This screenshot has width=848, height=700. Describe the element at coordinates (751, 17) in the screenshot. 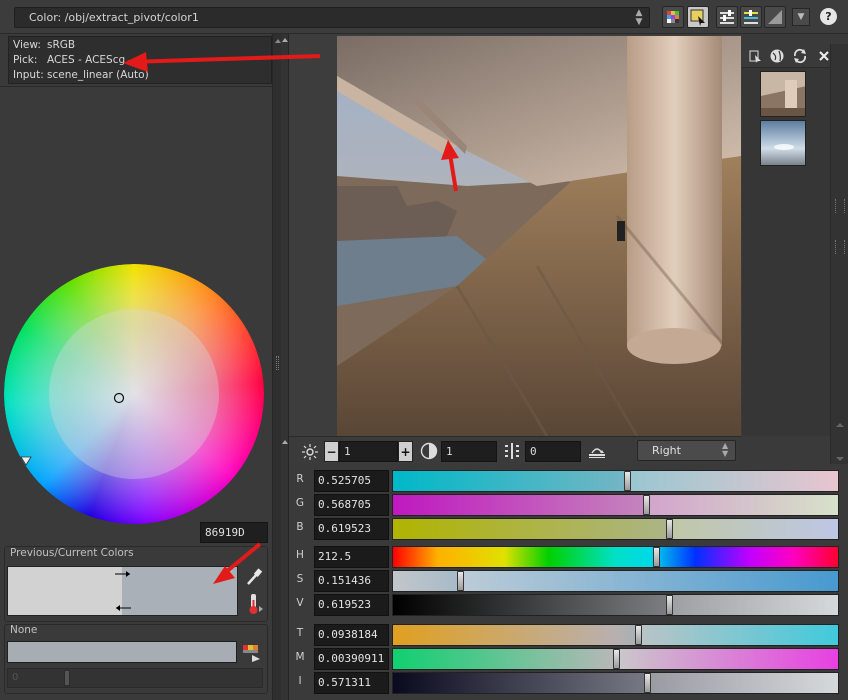

I see `slider-layout-button` at that location.